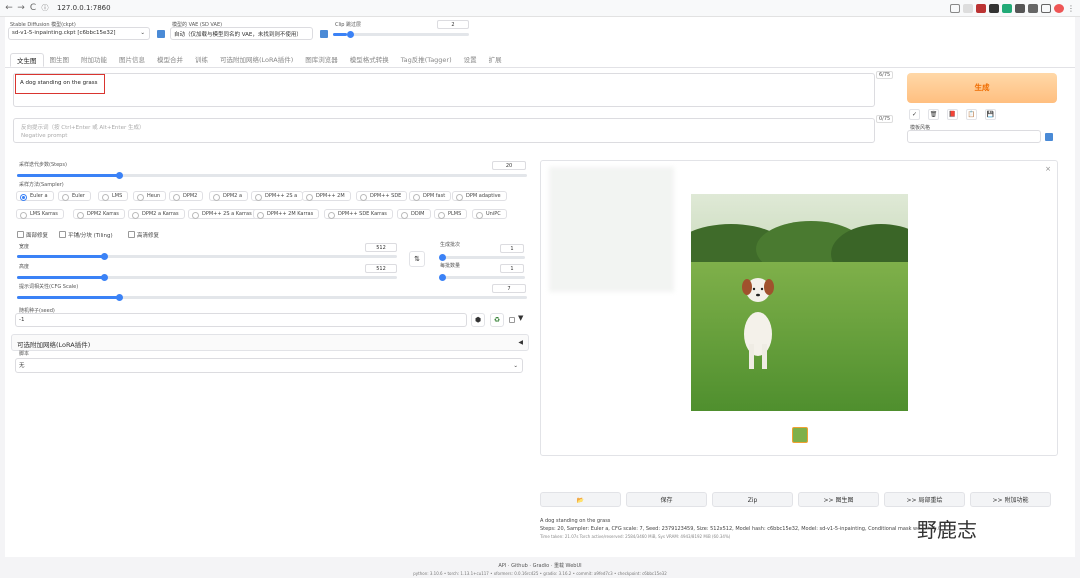  Describe the element at coordinates (79, 33) in the screenshot. I see `model-select: sd-v1-5-inpainting.ckpt [c6bbc15e32] ⌄` at that location.